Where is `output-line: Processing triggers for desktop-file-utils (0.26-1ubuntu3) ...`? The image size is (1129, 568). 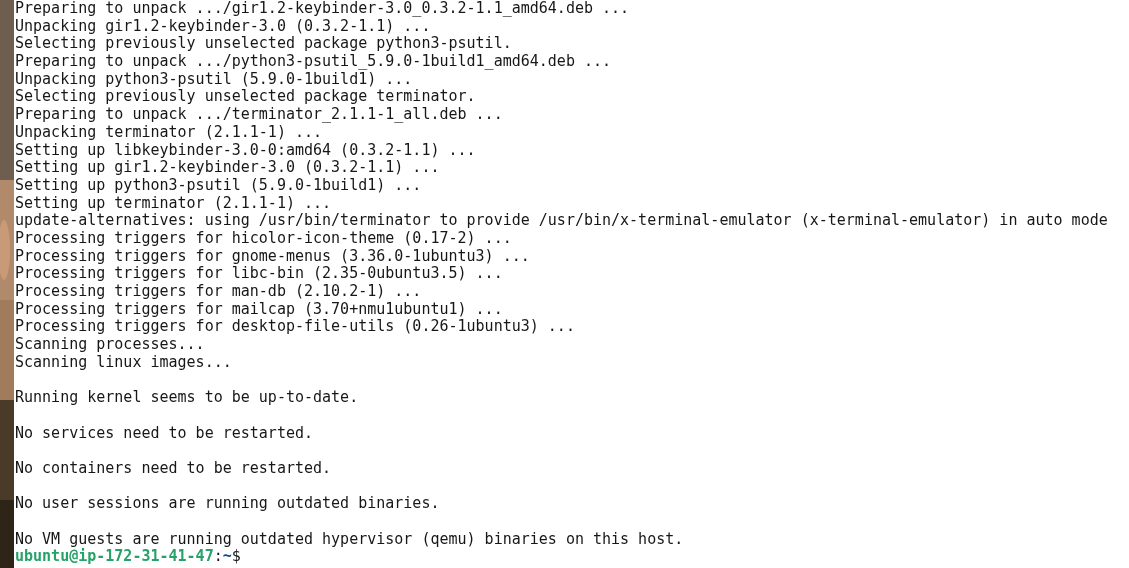
output-line: Processing triggers for desktop-file-utils (0.26-1ubuntu3) ... is located at coordinates (295, 327).